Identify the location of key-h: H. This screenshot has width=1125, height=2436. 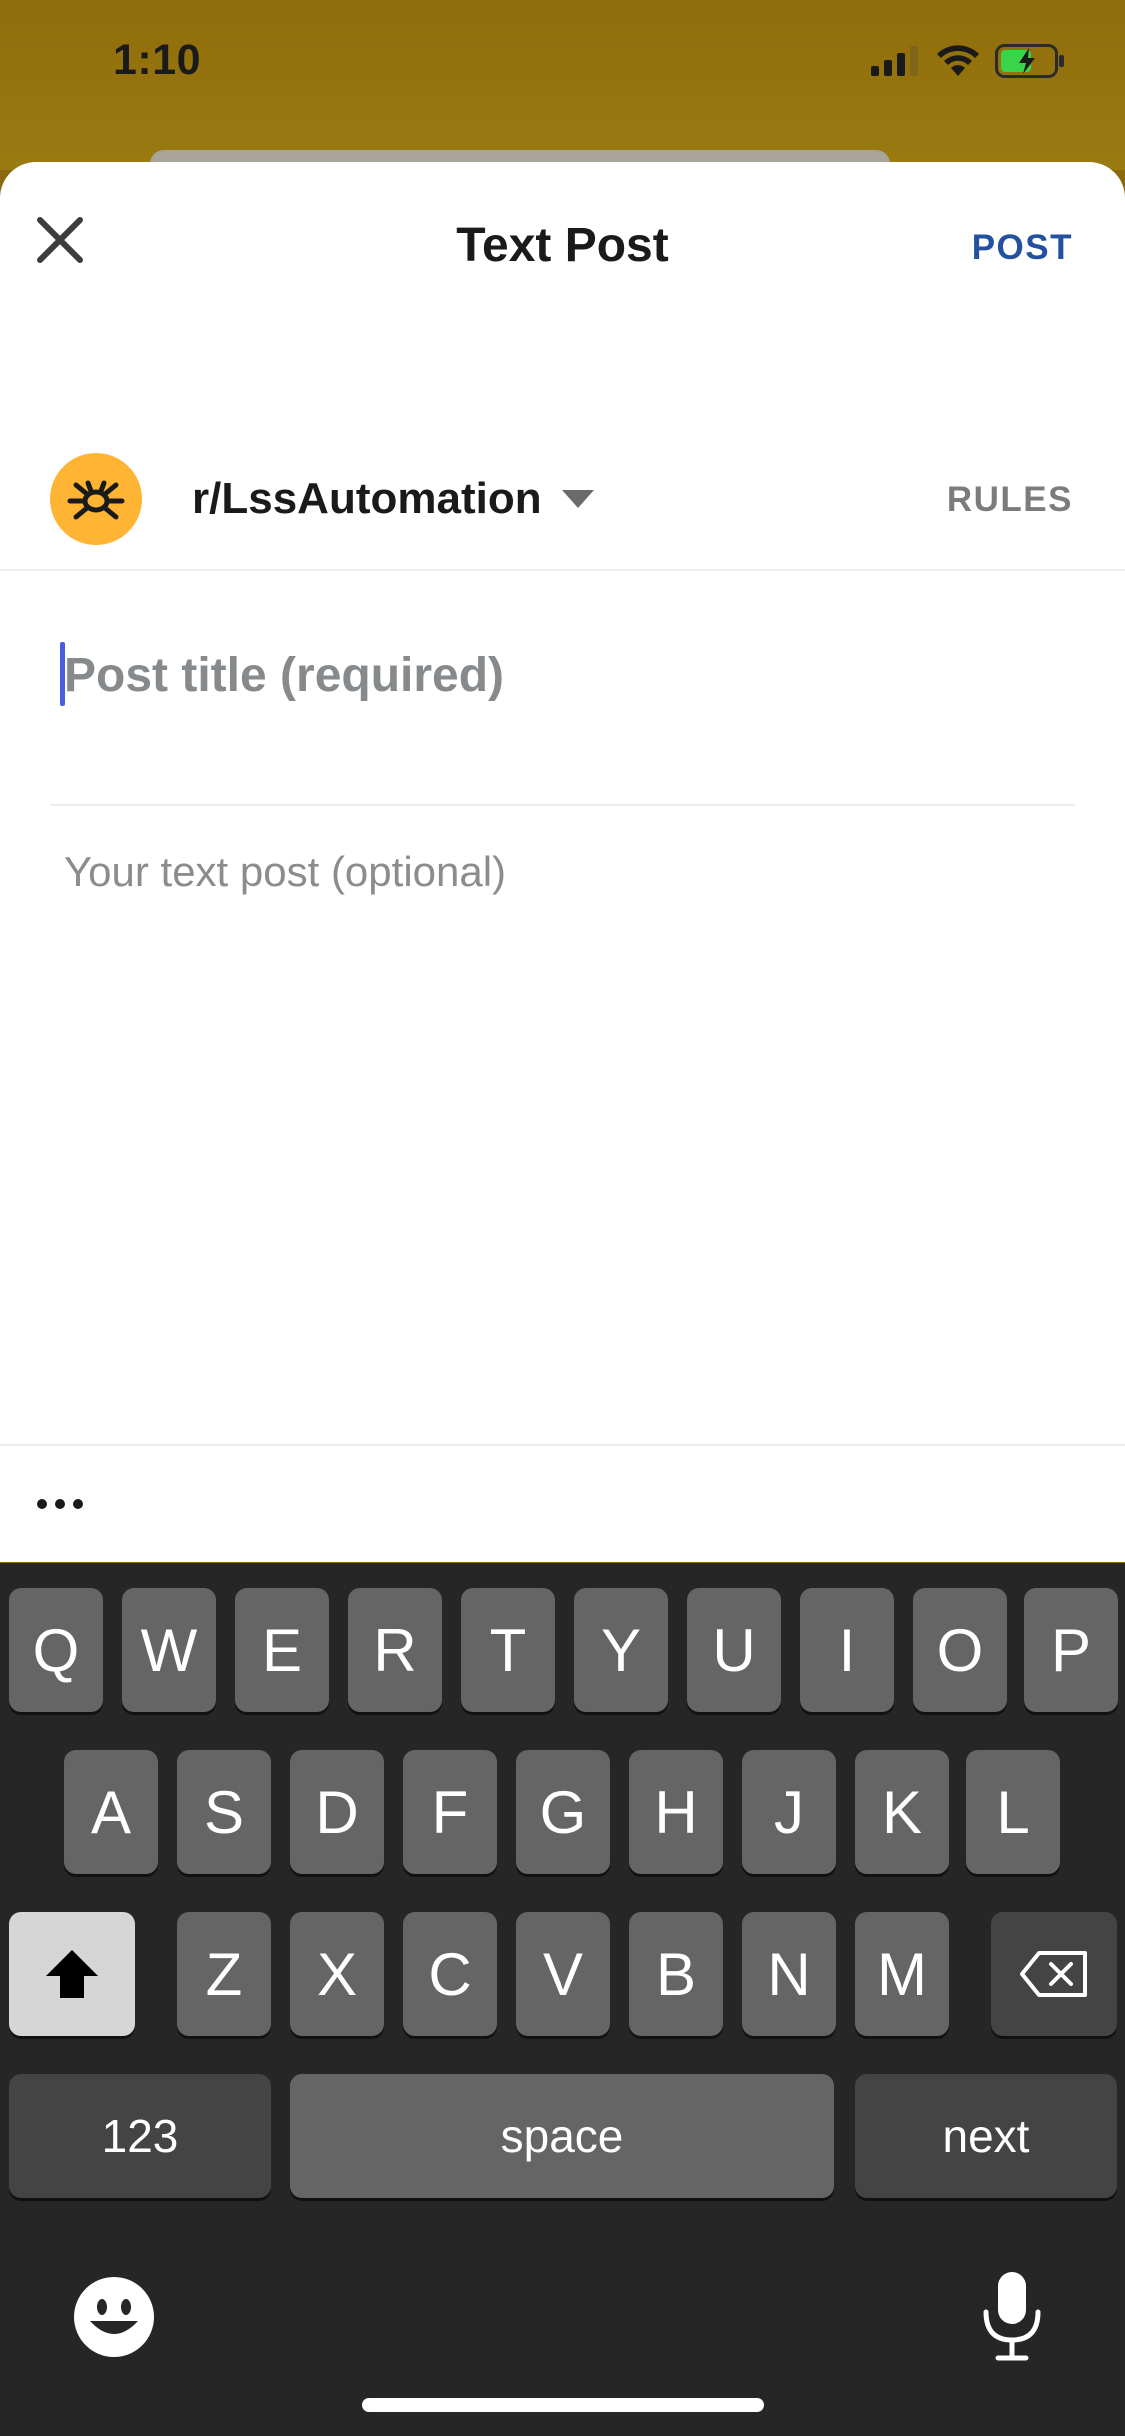
(676, 1812).